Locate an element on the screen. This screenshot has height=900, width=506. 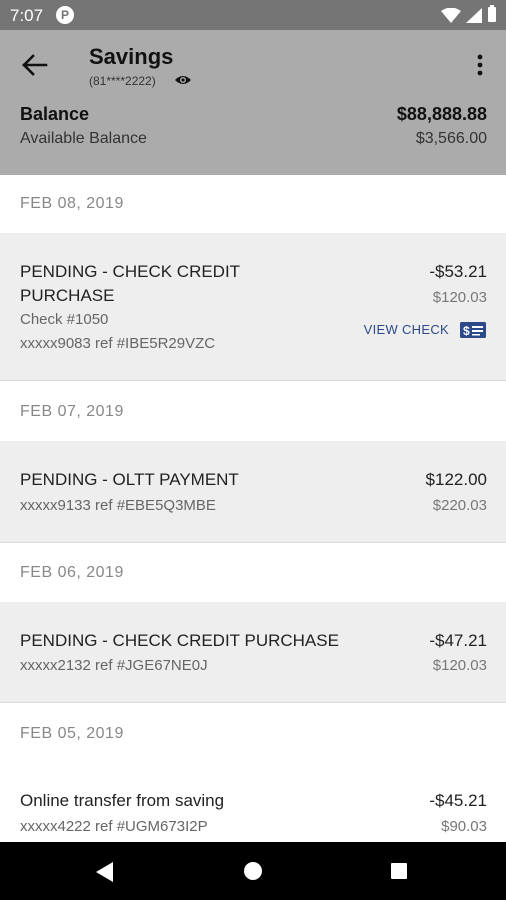
page-title: Savings is located at coordinates (131, 56).